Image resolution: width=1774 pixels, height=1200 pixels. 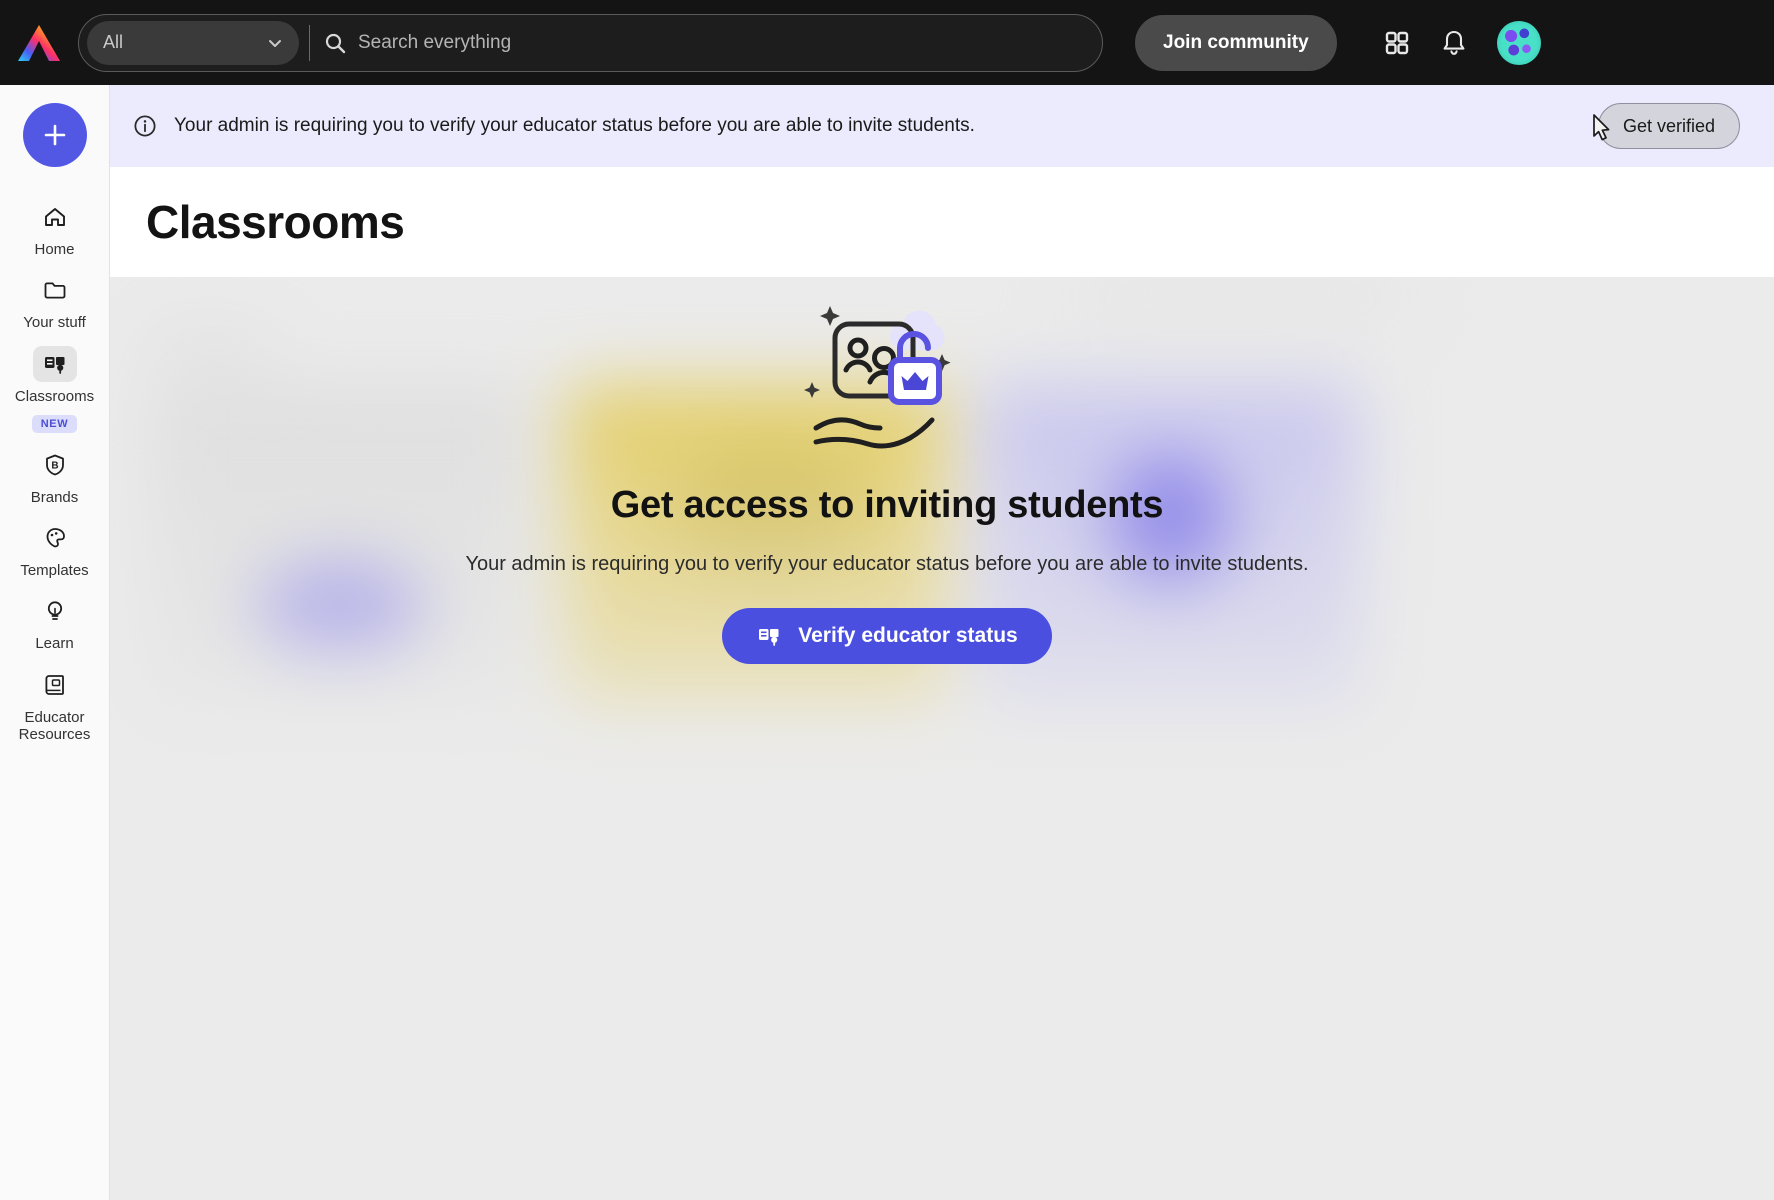 I want to click on top-bar-actions, so click(x=1462, y=42).